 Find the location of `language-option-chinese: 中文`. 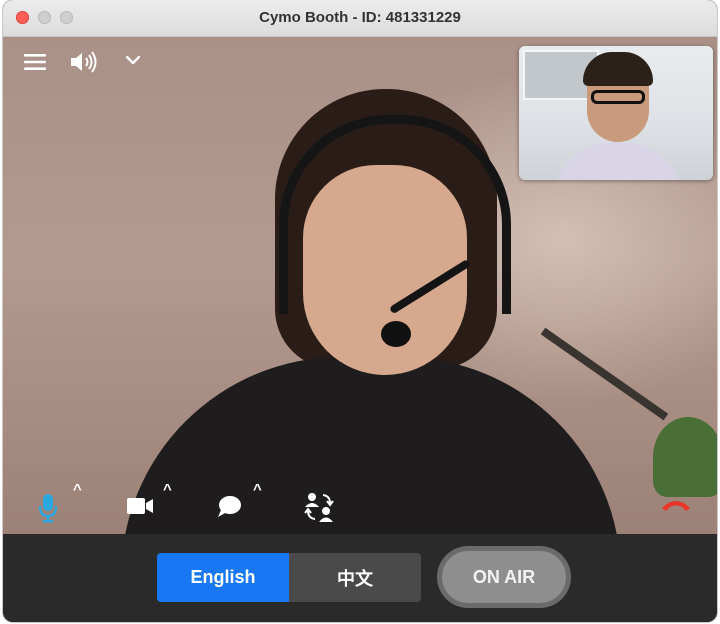

language-option-chinese: 中文 is located at coordinates (355, 577).